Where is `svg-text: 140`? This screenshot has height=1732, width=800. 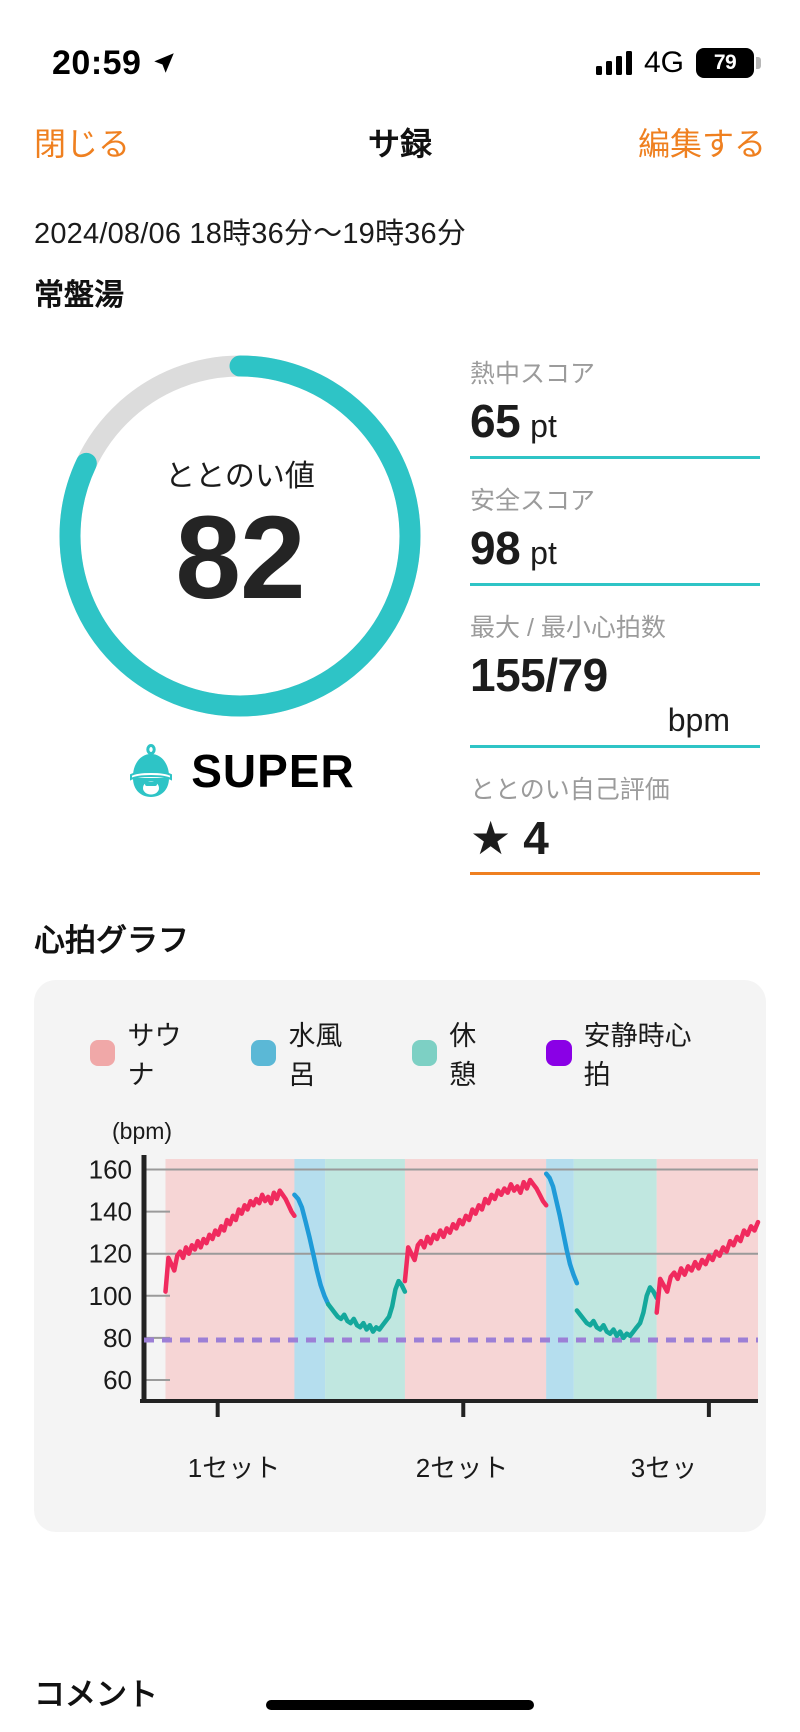 svg-text: 140 is located at coordinates (110, 1212).